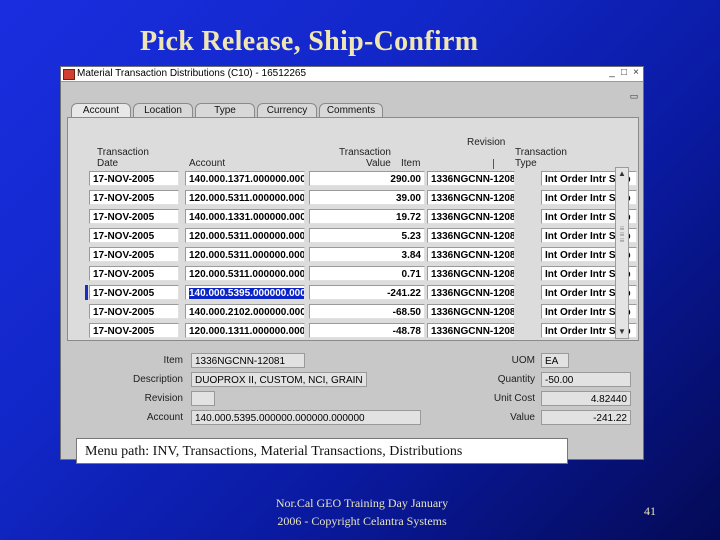 This screenshot has height=540, width=720. What do you see at coordinates (101, 110) in the screenshot?
I see `tab-account: Account` at bounding box center [101, 110].